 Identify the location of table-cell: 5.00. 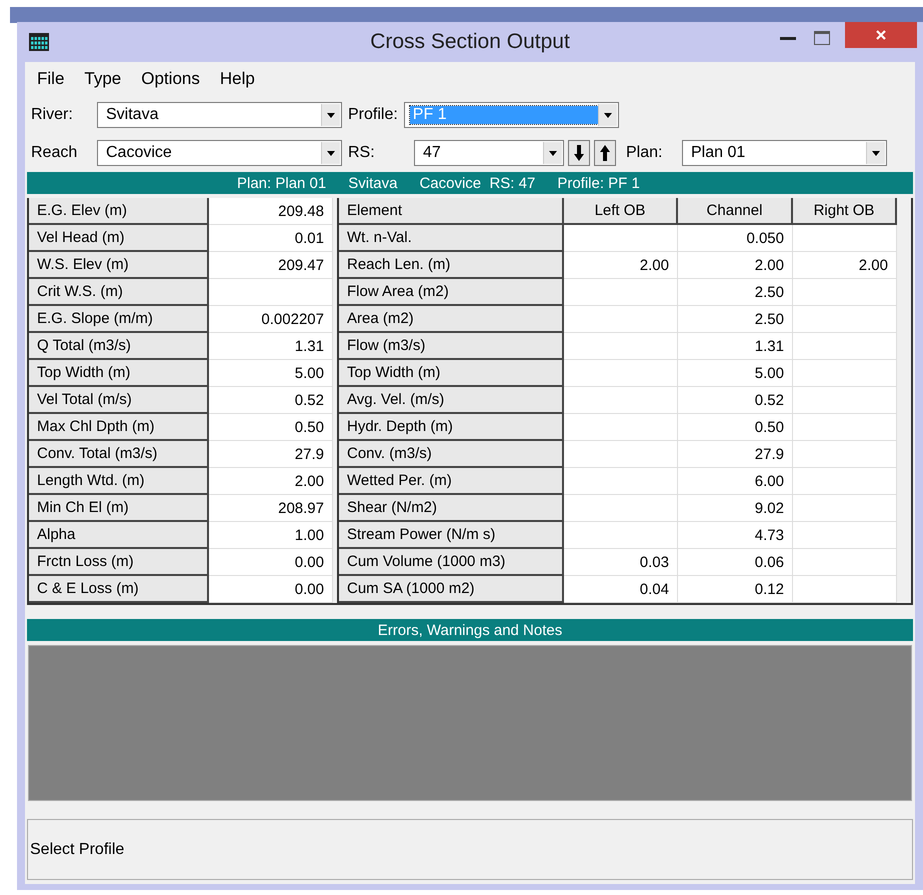
(271, 373).